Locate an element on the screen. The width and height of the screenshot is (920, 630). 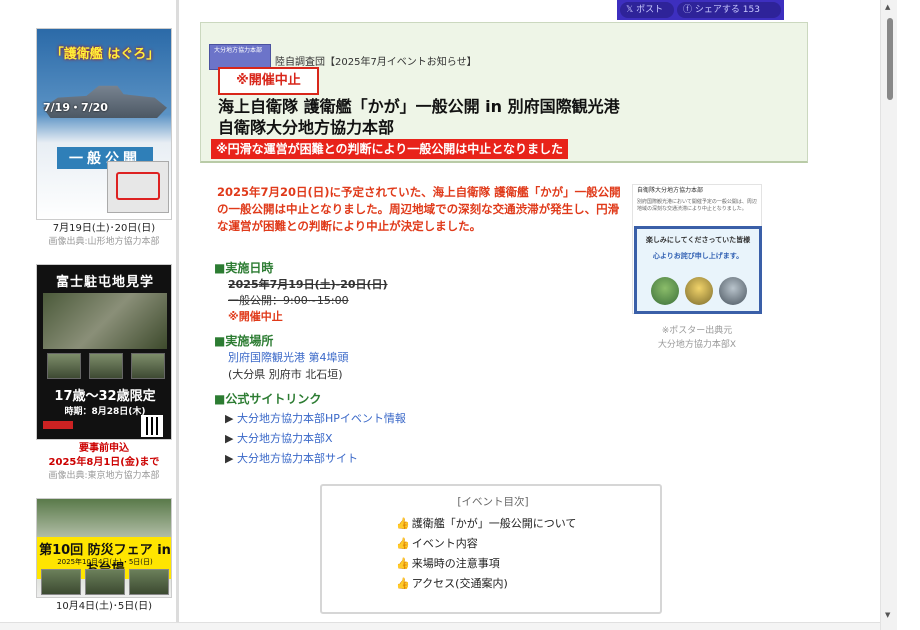
fuji-poster-image: 富士駐屯地見学 17歳～32歳限定 時期：8月28日(木) is located at coordinates (104, 352).